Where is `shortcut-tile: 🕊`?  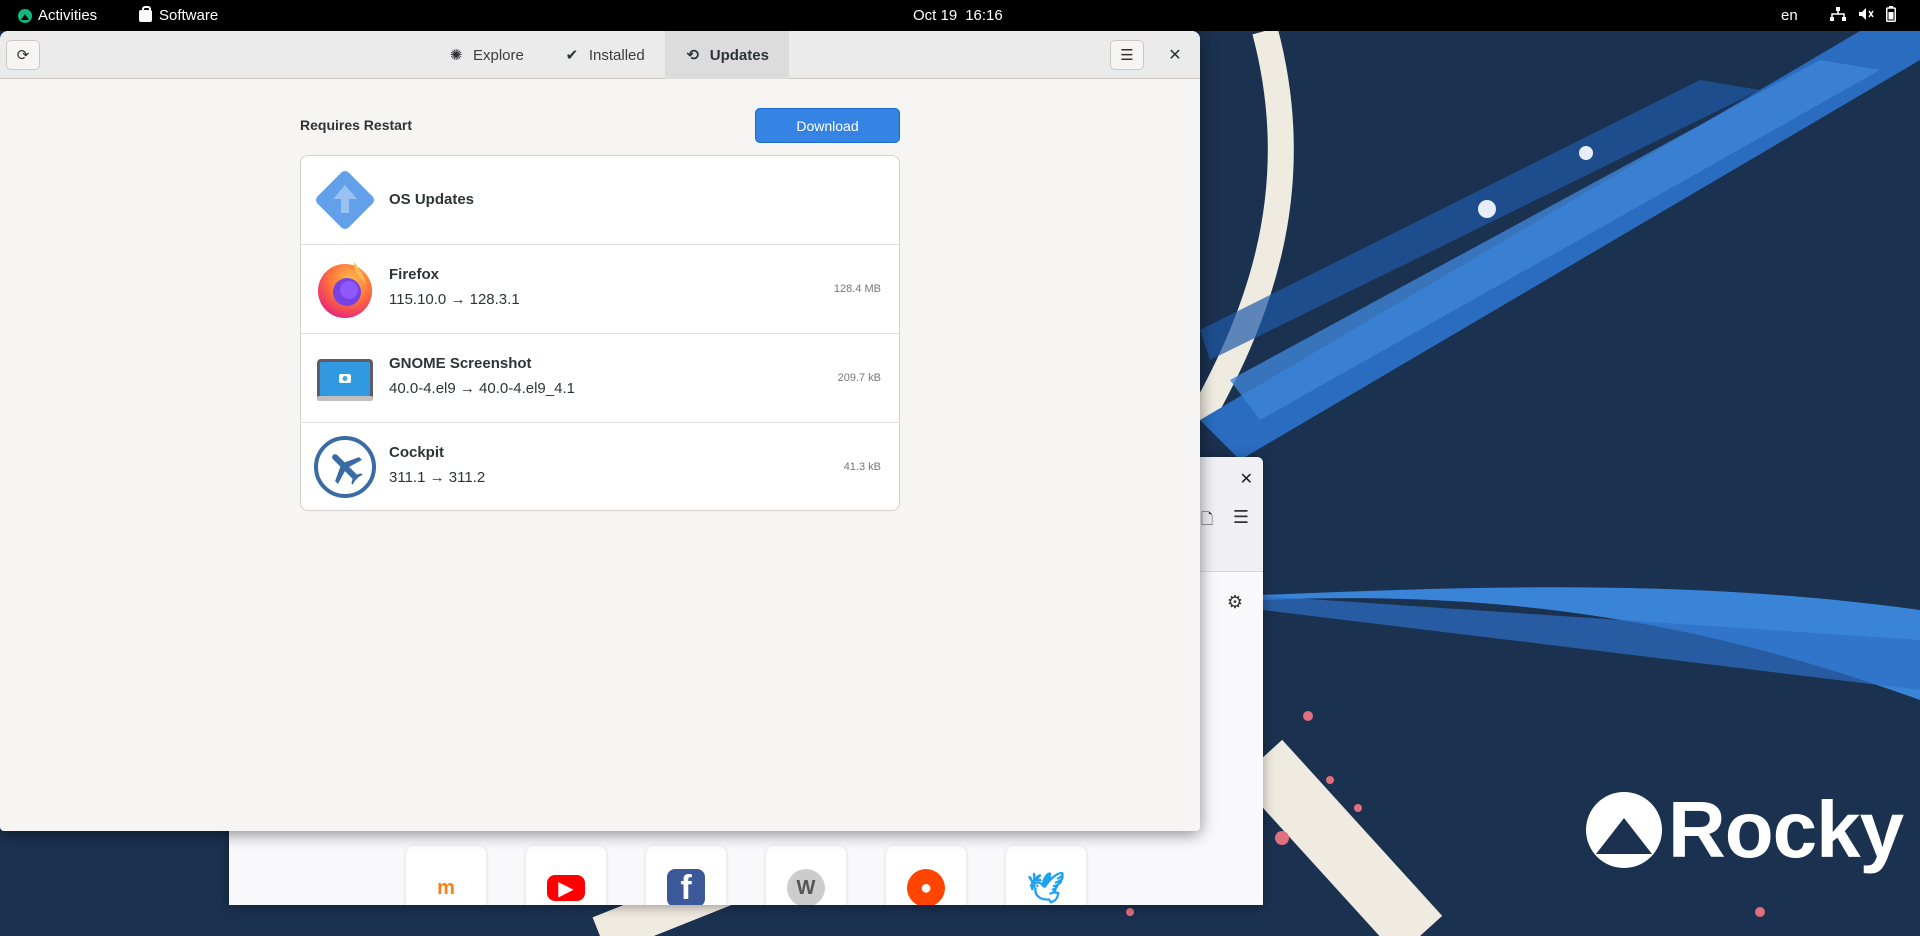
shortcut-tile: 🕊 is located at coordinates (1046, 875).